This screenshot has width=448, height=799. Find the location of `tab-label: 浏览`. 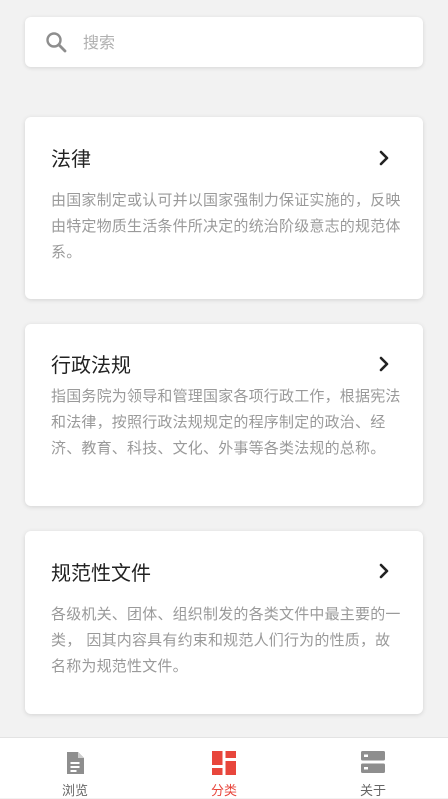

tab-label: 浏览 is located at coordinates (74, 791).